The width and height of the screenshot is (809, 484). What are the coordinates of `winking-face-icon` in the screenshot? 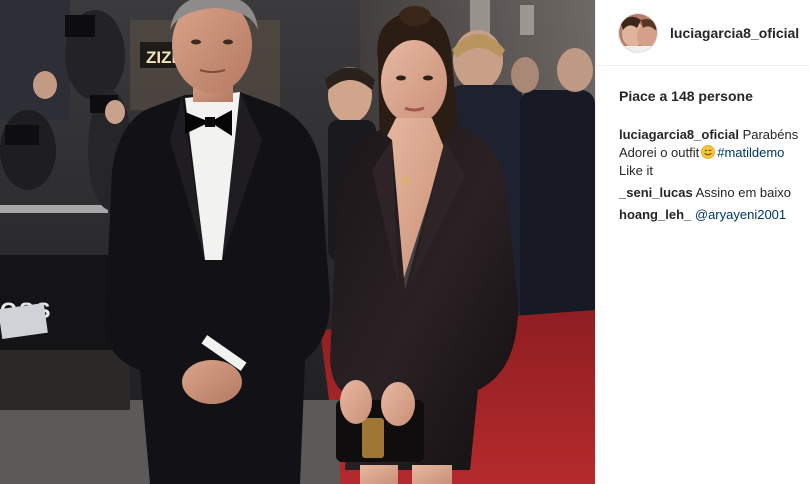 It's located at (708, 152).